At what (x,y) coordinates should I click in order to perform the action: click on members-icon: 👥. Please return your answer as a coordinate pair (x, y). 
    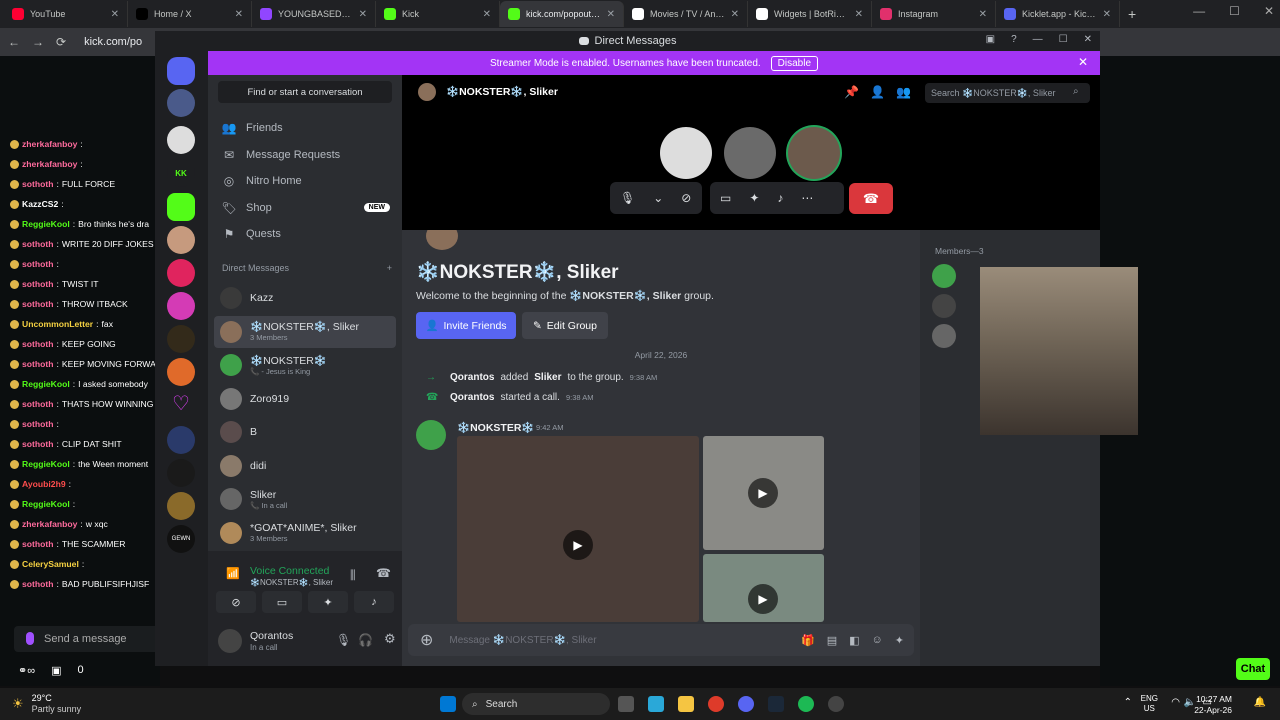
    Looking at the image, I should click on (903, 92).